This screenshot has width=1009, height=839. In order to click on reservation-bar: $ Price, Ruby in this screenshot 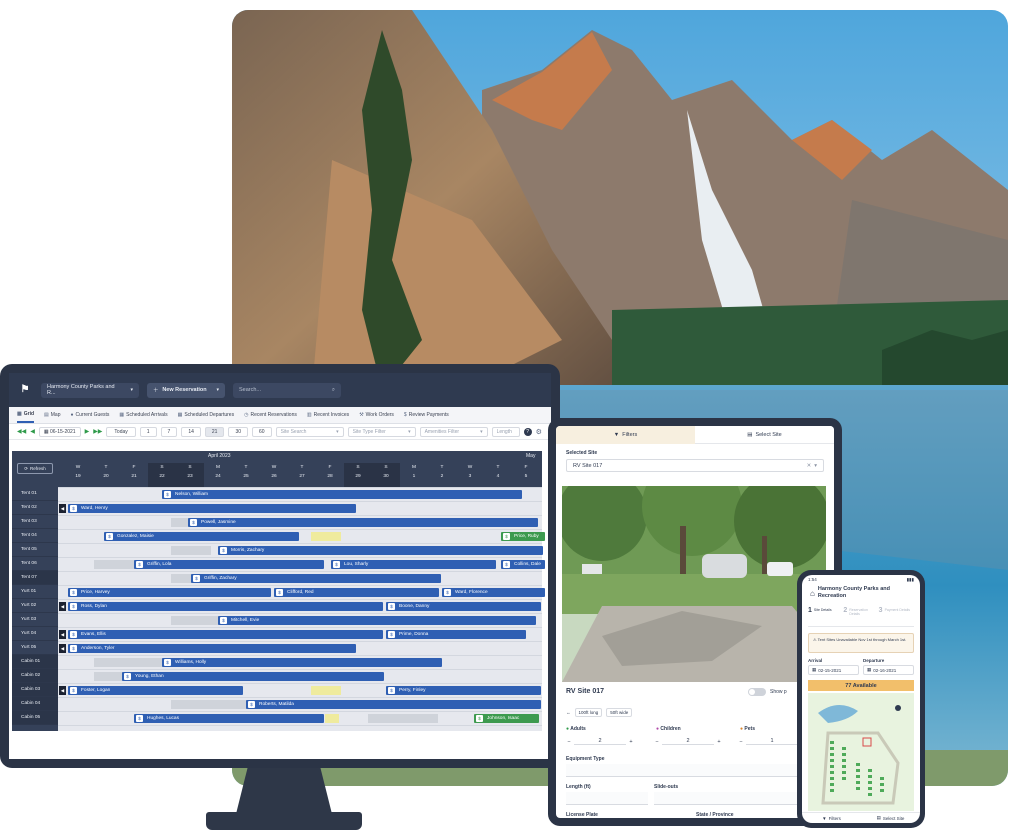, I will do `click(523, 536)`.